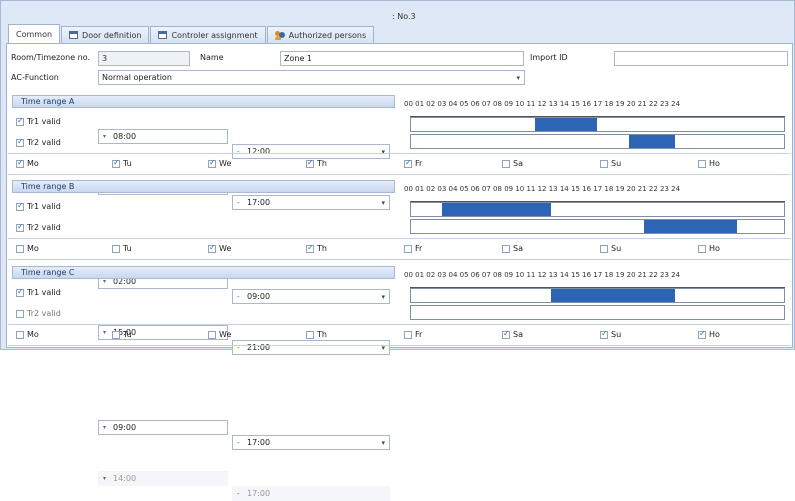 The image size is (795, 501). Describe the element at coordinates (203, 101) in the screenshot. I see `time-range-header: Time range A` at that location.